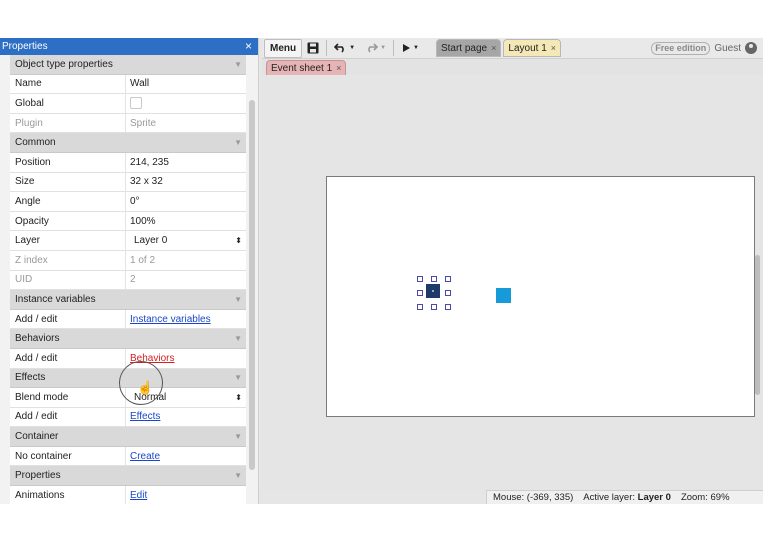  What do you see at coordinates (143, 260) in the screenshot?
I see `property-value: 1 of 2` at bounding box center [143, 260].